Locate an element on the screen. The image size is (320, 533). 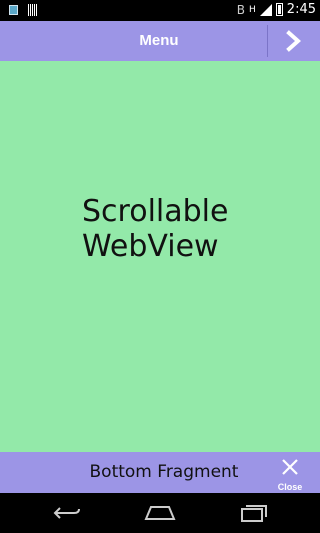
back-button is located at coordinates (67, 513).